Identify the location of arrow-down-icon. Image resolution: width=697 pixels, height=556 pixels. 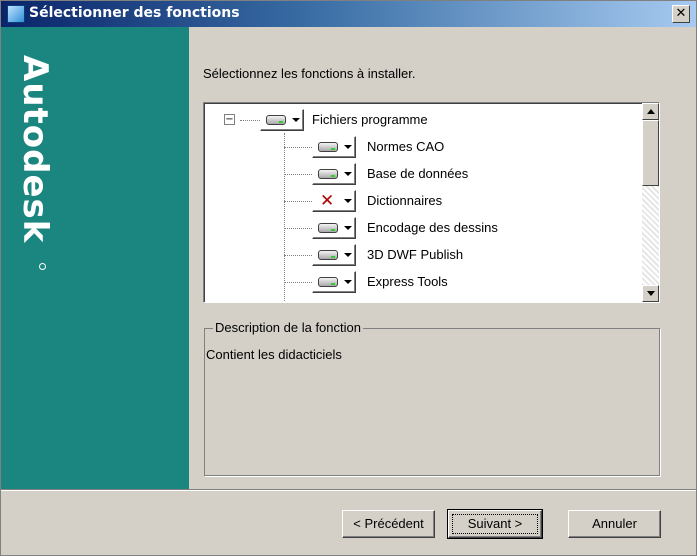
(651, 293).